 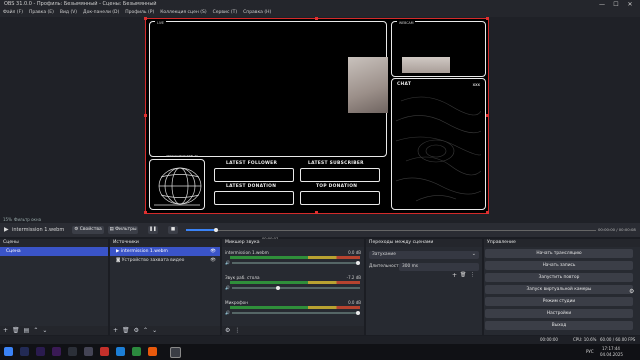 What do you see at coordinates (439, 267) in the screenshot?
I see `duration-input: 300 ms` at bounding box center [439, 267].